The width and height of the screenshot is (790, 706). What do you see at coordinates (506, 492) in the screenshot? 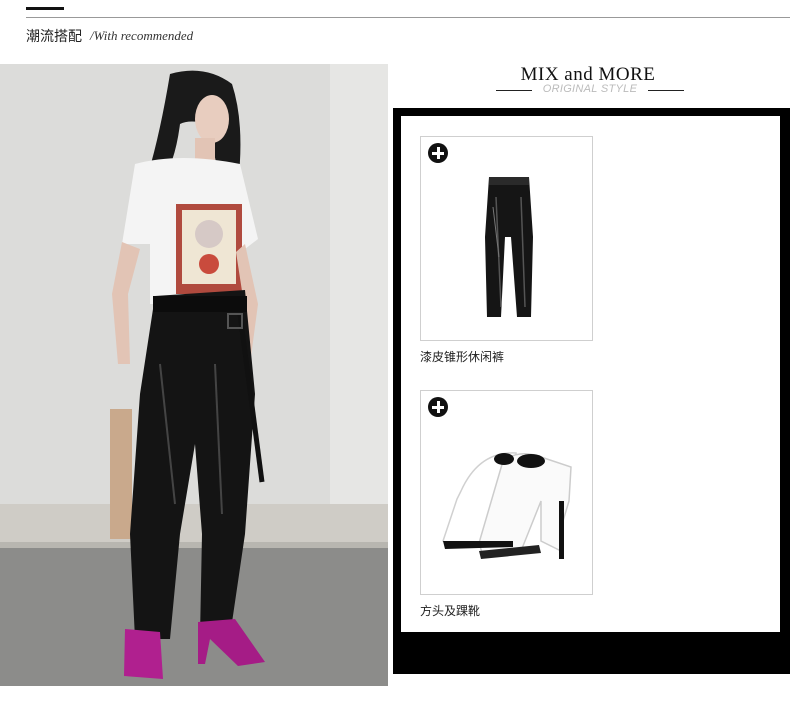
I see `product-image-boots` at bounding box center [506, 492].